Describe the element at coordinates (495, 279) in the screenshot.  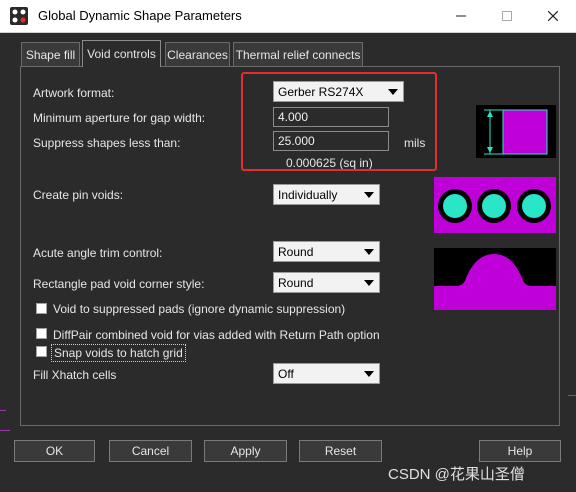
I see `corner-style-preview-image` at that location.